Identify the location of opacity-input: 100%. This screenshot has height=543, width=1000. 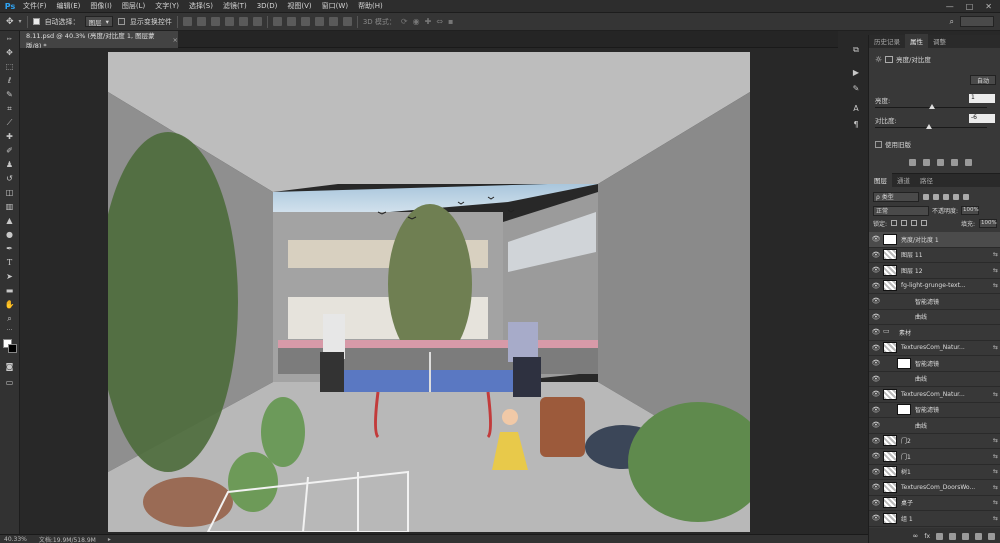
(970, 210).